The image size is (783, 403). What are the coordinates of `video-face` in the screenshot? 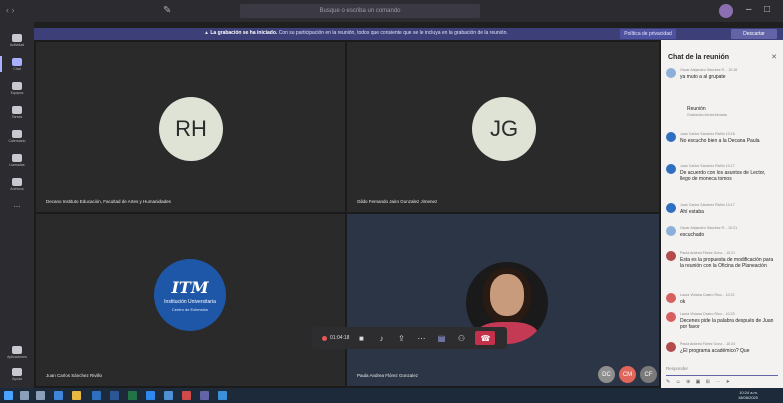 It's located at (507, 295).